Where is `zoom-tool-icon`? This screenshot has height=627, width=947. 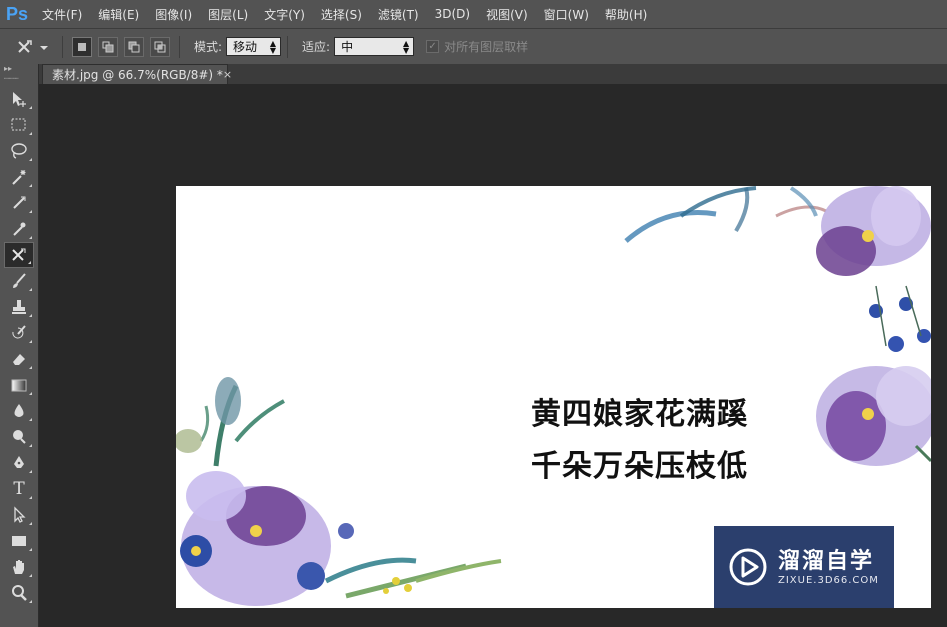
zoom-tool-icon is located at coordinates (19, 593).